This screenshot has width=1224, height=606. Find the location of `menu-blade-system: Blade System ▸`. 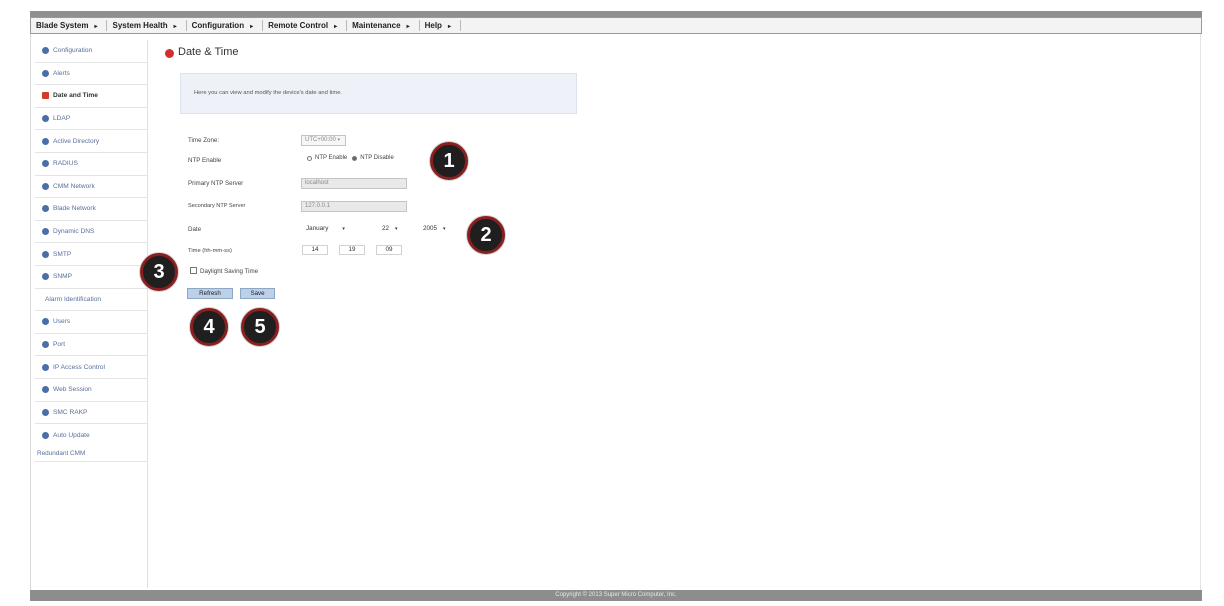

menu-blade-system: Blade System ▸ is located at coordinates (68, 25).